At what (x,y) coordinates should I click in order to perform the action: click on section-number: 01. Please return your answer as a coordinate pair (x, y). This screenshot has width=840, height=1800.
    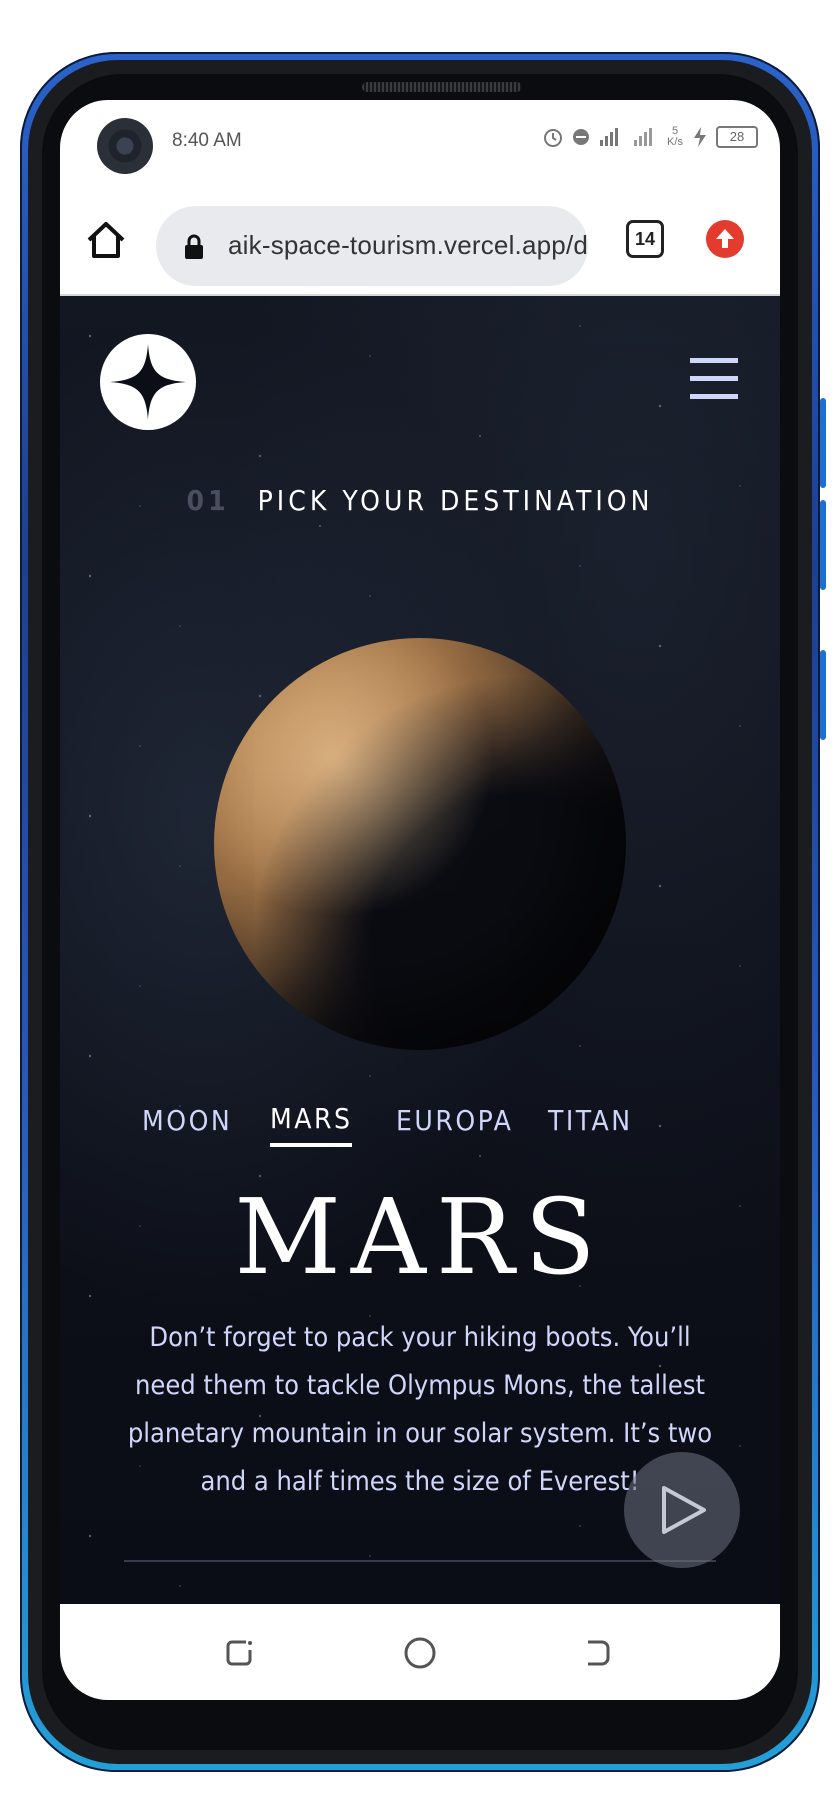
    Looking at the image, I should click on (208, 500).